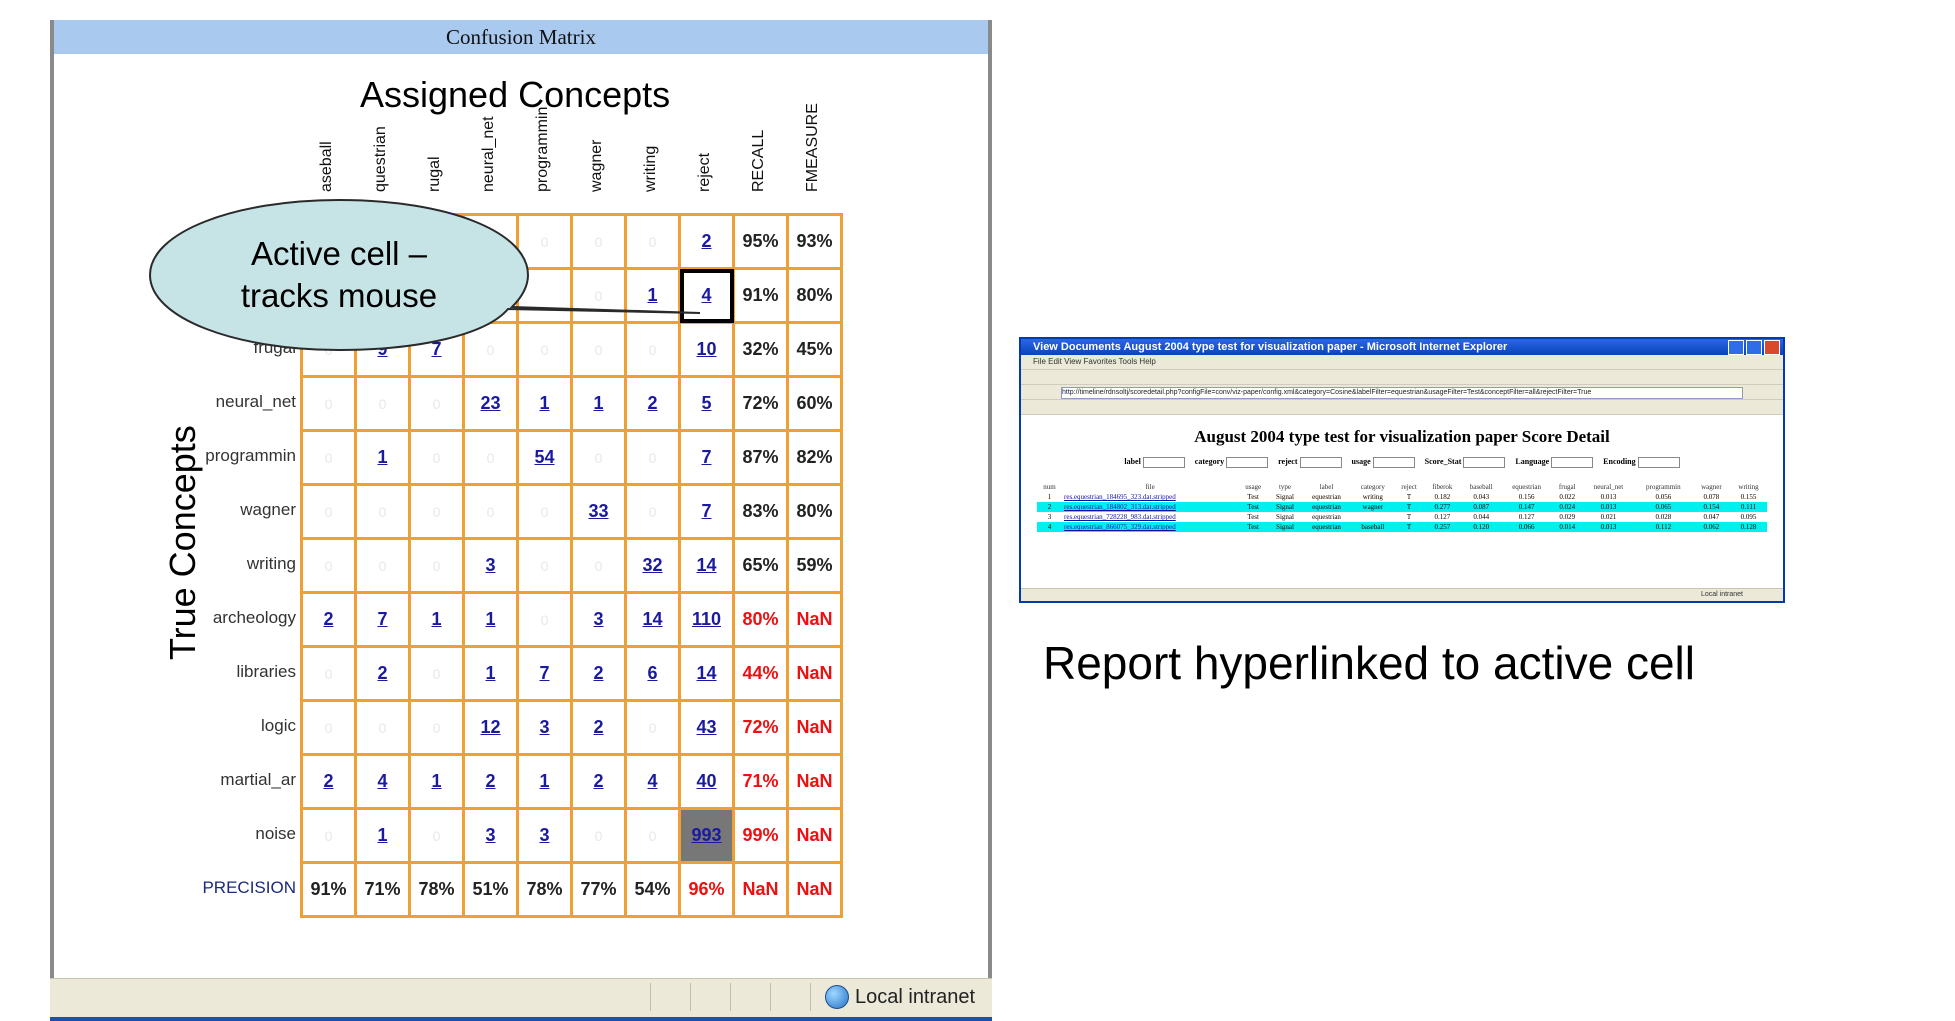 The image size is (1955, 1021). I want to click on filter-select: reject, so click(1310, 462).